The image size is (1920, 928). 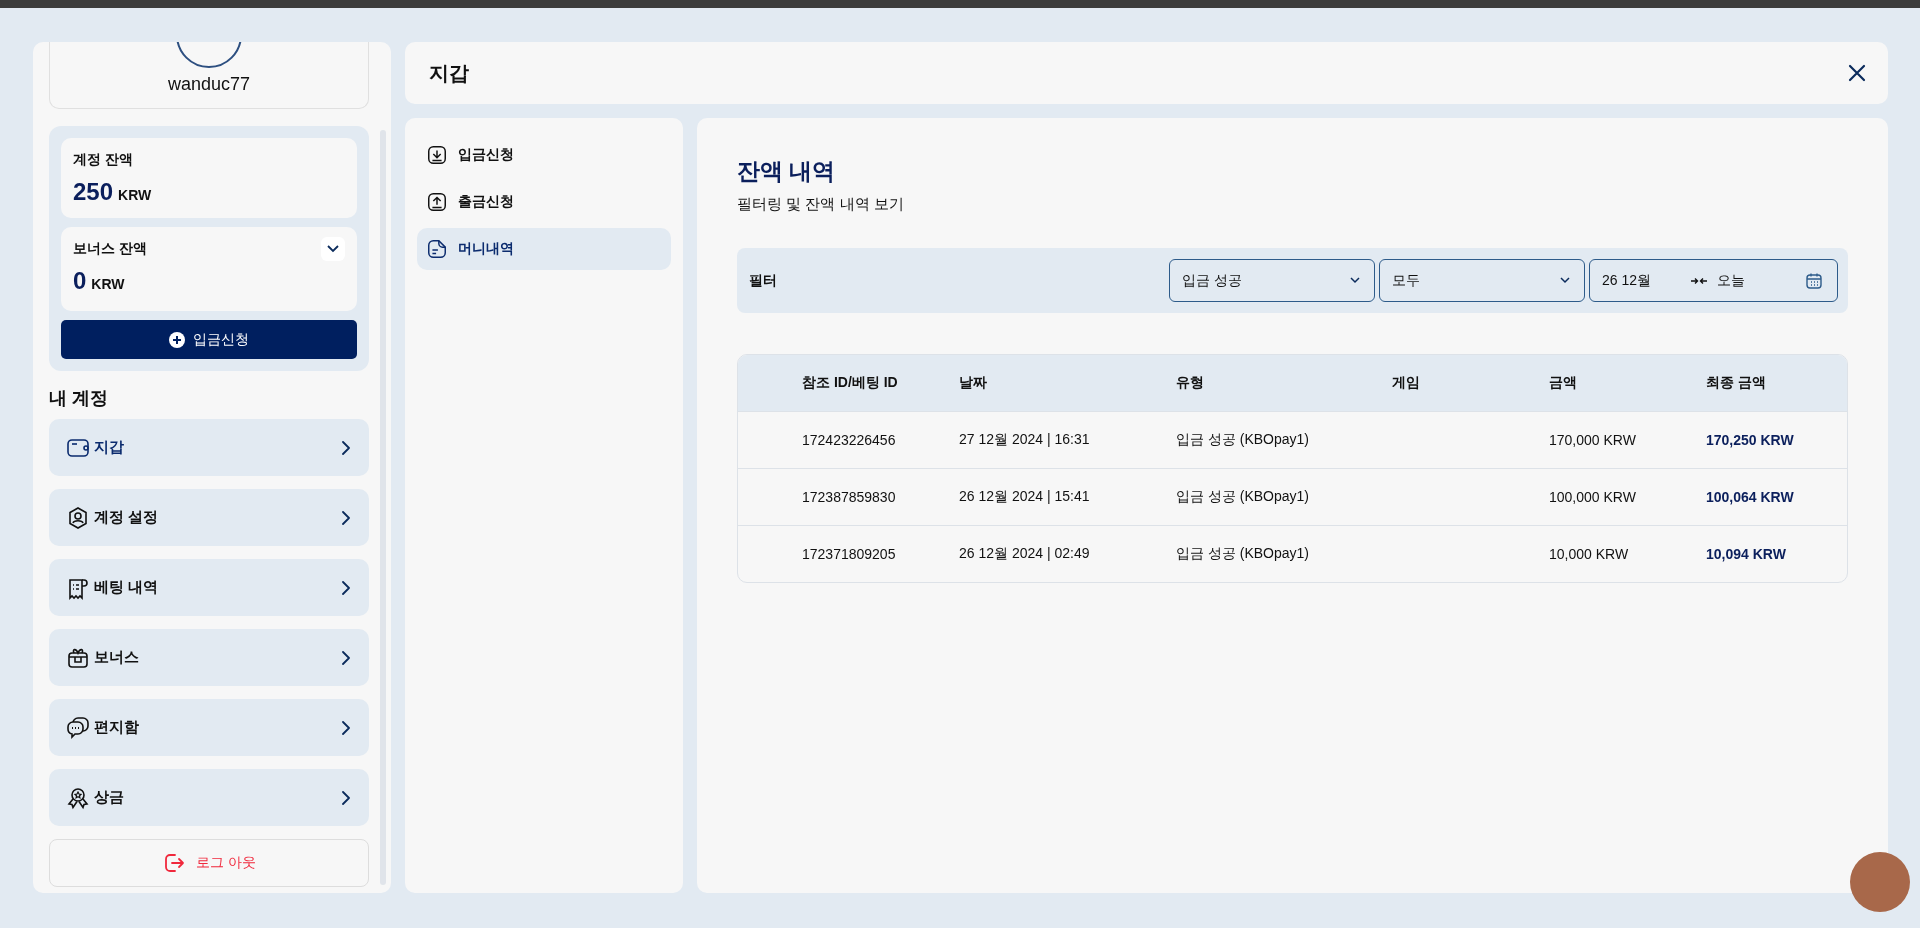 I want to click on table-cell-text: 170,000 KRW, so click(x=1593, y=440).